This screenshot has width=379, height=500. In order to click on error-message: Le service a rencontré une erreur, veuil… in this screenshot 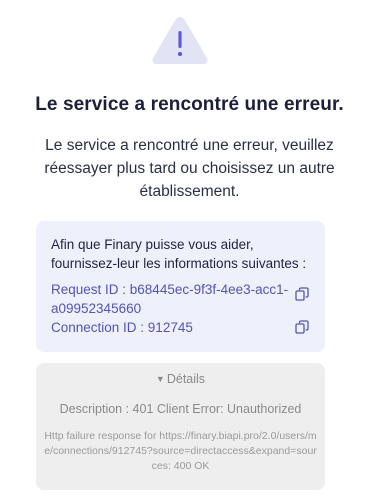, I will do `click(189, 168)`.